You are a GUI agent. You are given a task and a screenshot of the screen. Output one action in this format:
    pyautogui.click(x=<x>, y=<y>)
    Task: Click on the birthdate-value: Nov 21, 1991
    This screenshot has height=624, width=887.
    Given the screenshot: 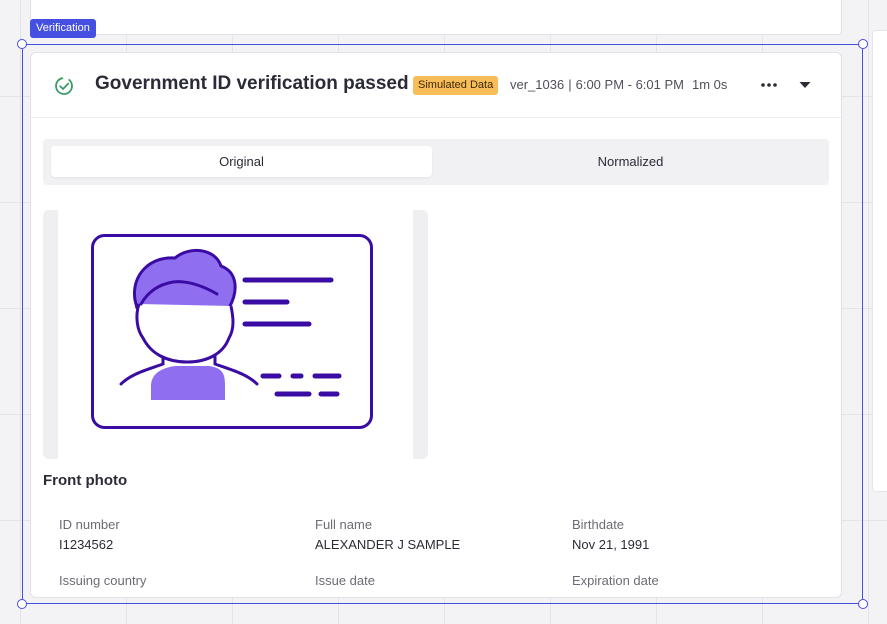 What is the action you would take?
    pyautogui.click(x=611, y=544)
    